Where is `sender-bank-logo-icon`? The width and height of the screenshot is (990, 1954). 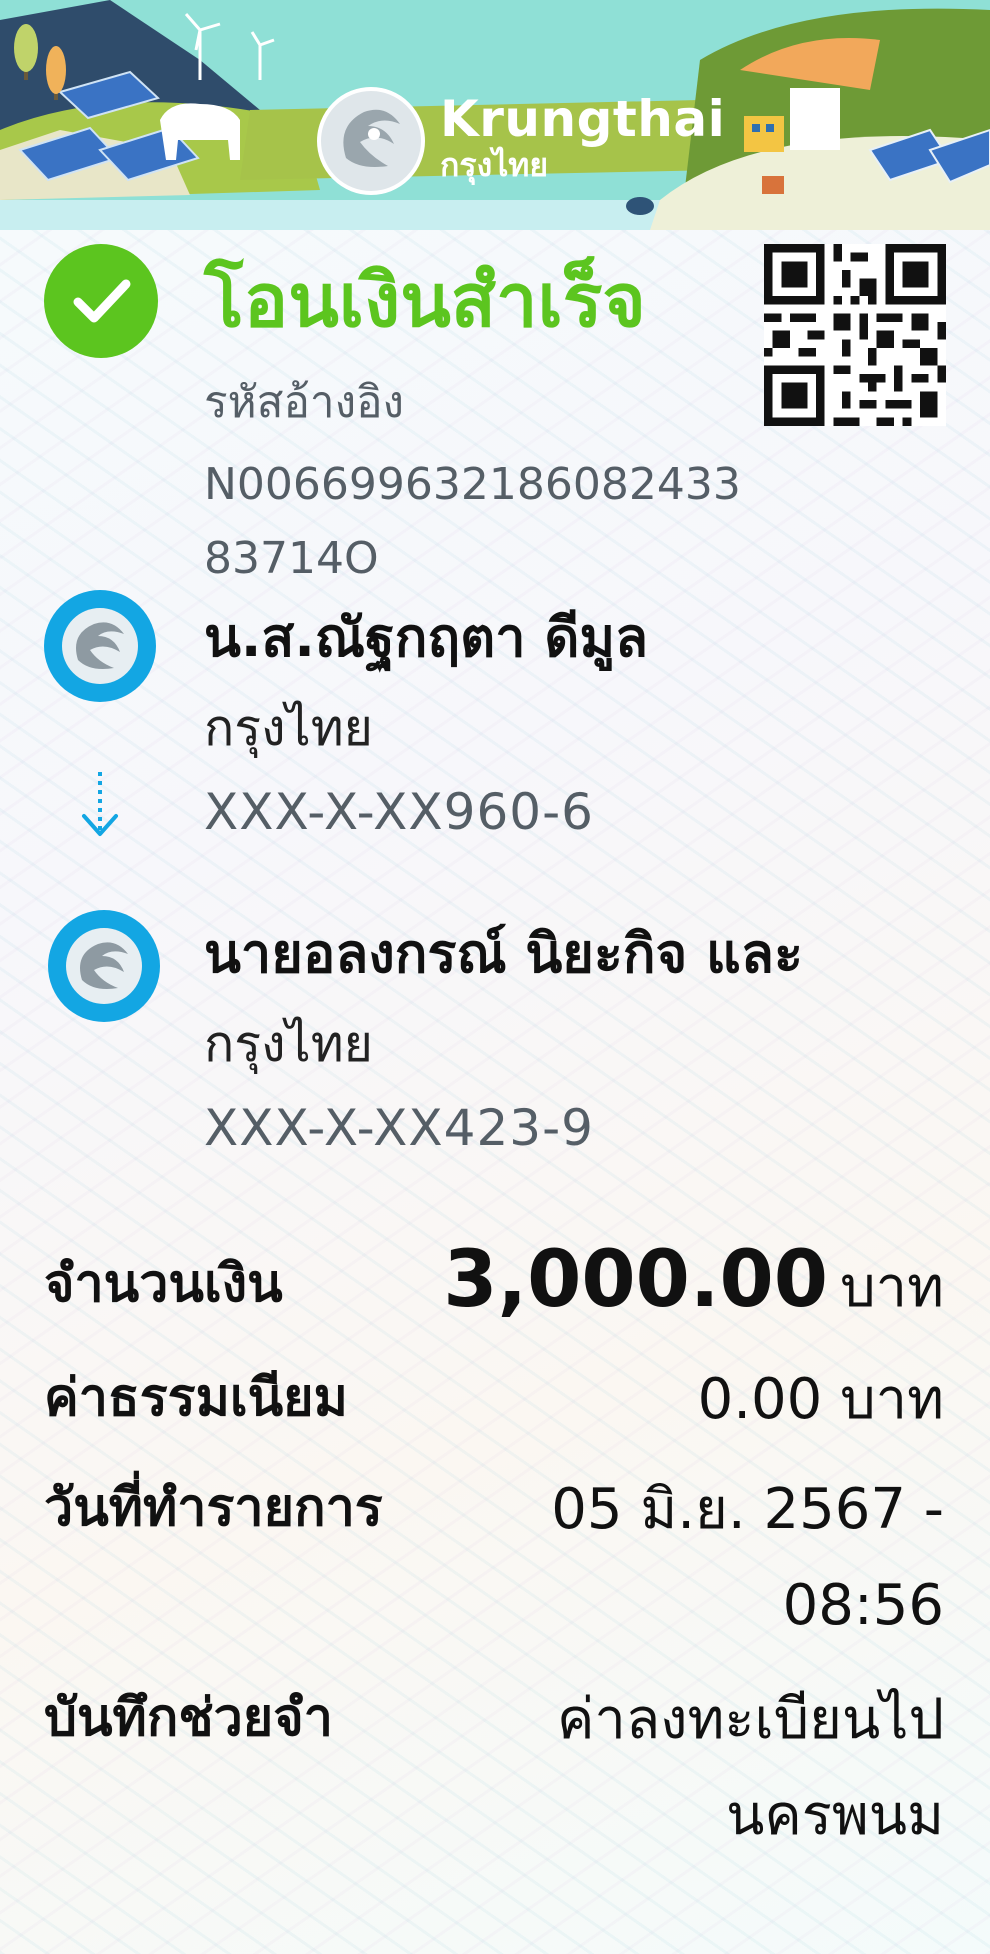 sender-bank-logo-icon is located at coordinates (100, 646).